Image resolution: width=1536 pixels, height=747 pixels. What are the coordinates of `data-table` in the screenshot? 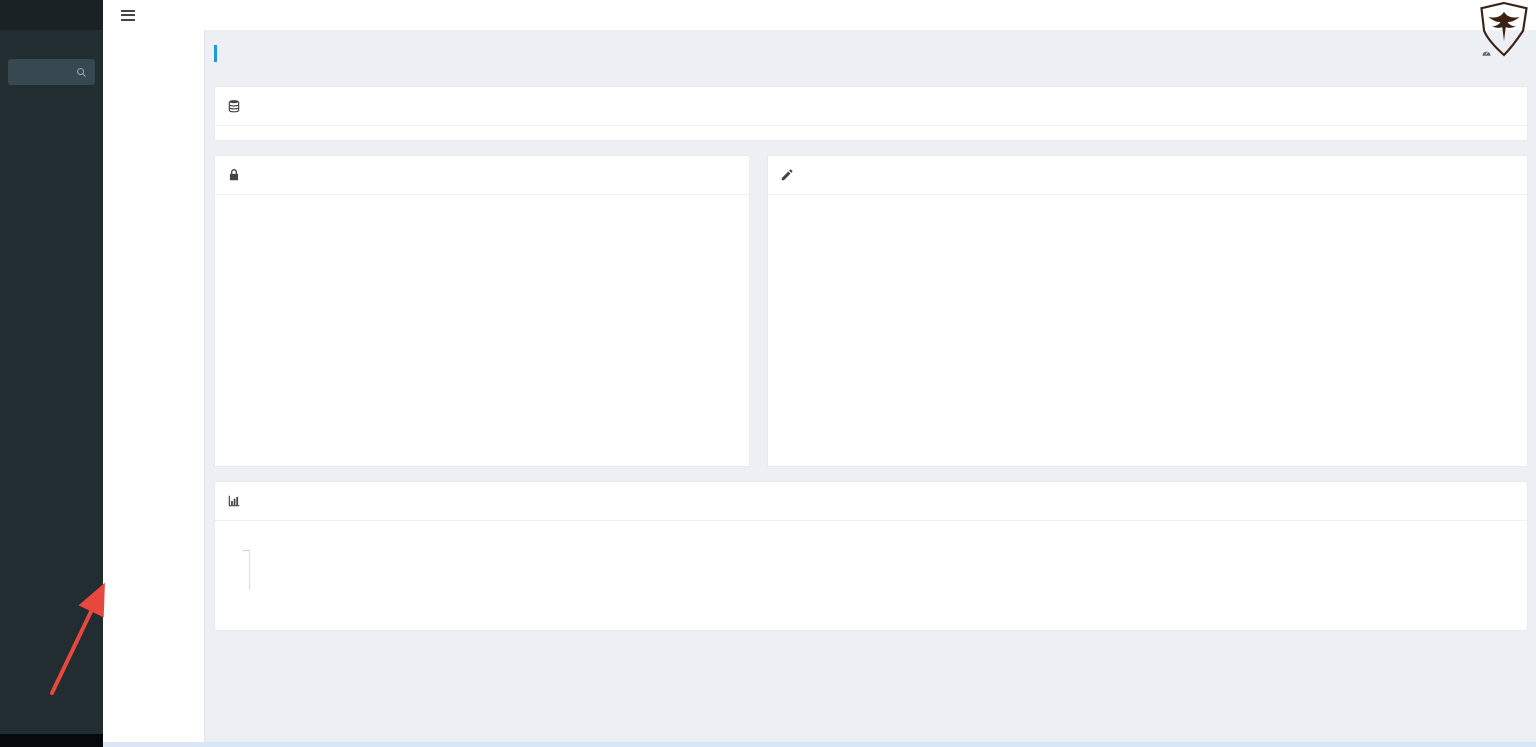 It's located at (871, 133).